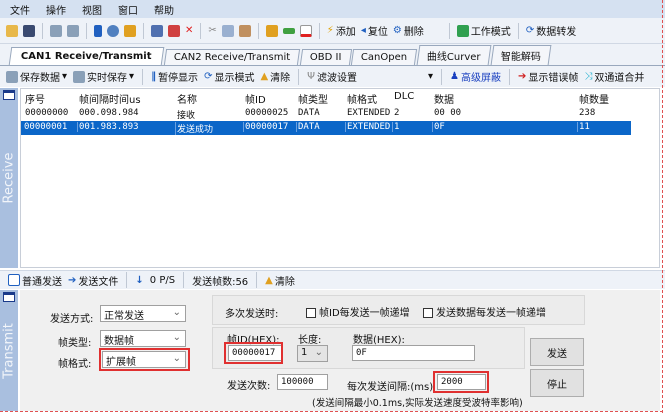 The width and height of the screenshot is (665, 415). I want to click on col-frame-type: 帧类型, so click(313, 98).